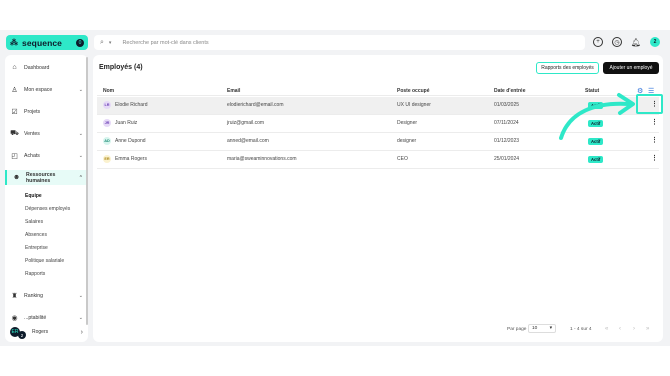 The image size is (670, 376). Describe the element at coordinates (248, 141) in the screenshot. I see `employee-email: anned@email.com` at that location.